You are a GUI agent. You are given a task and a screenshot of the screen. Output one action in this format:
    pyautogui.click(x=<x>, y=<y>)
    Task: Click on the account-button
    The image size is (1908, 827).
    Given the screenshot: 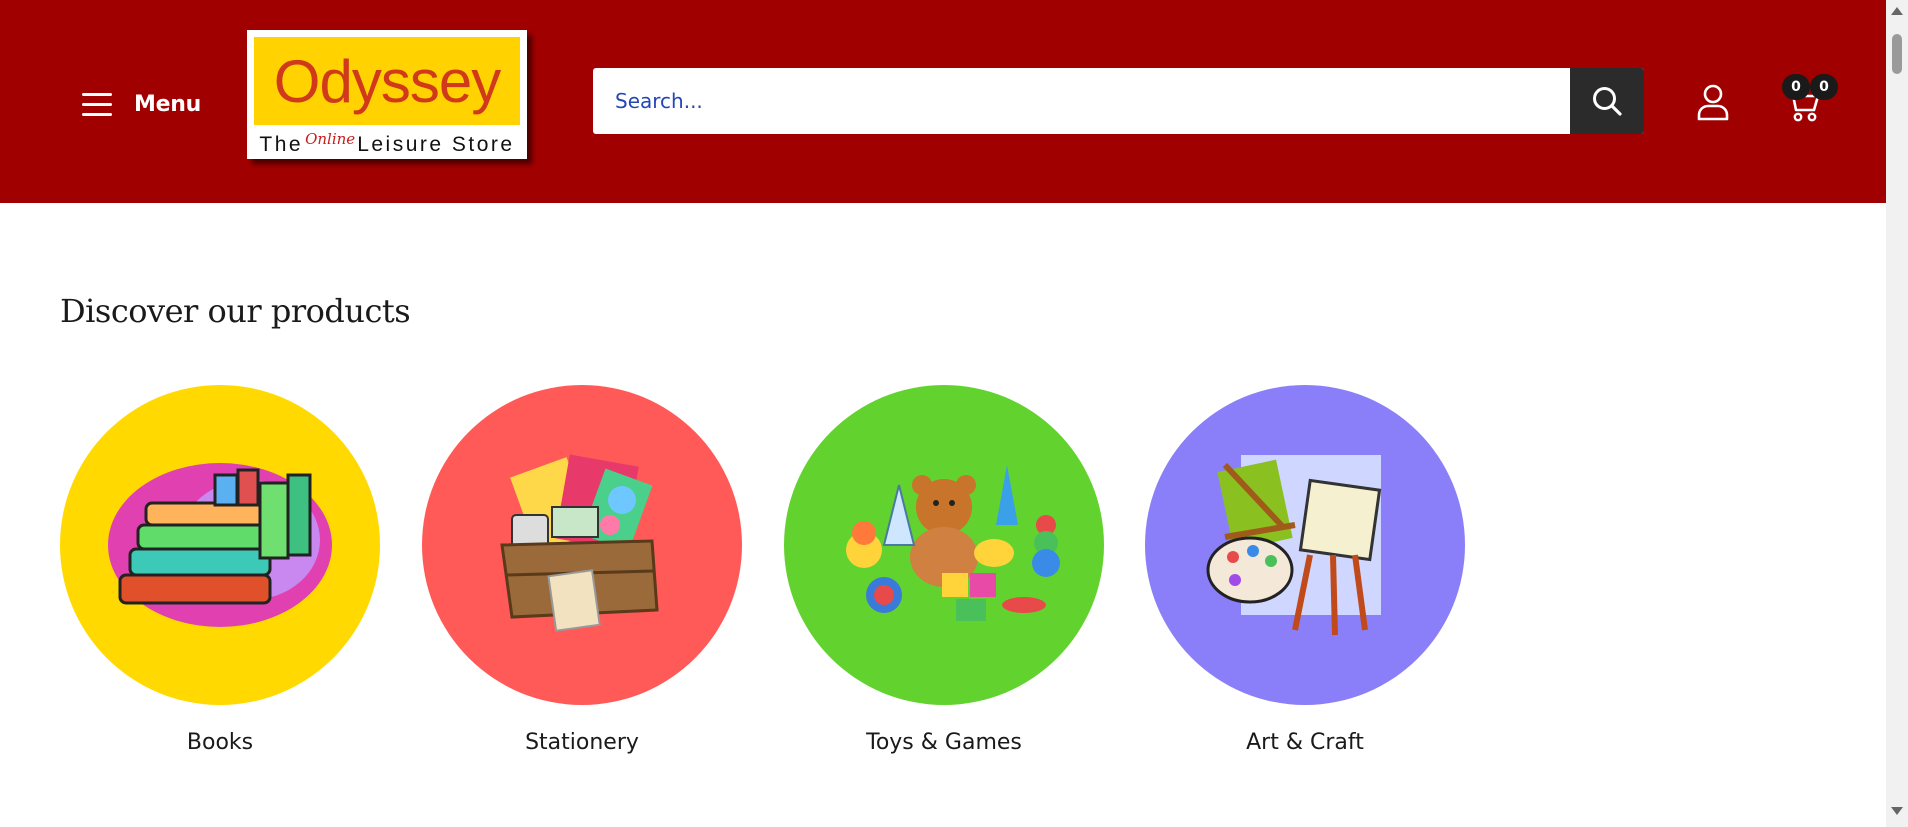 What is the action you would take?
    pyautogui.click(x=1713, y=102)
    